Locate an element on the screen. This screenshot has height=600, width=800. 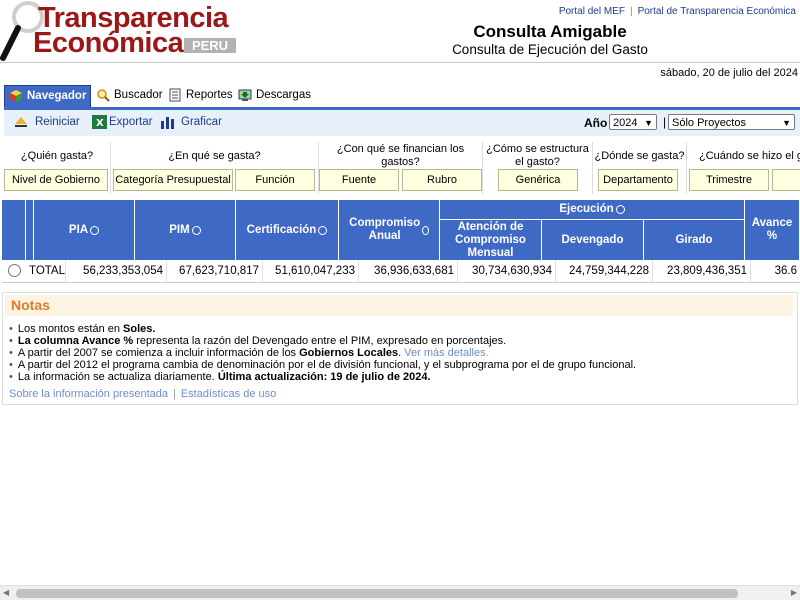
tab-navegador: Navegador is located at coordinates (48, 96).